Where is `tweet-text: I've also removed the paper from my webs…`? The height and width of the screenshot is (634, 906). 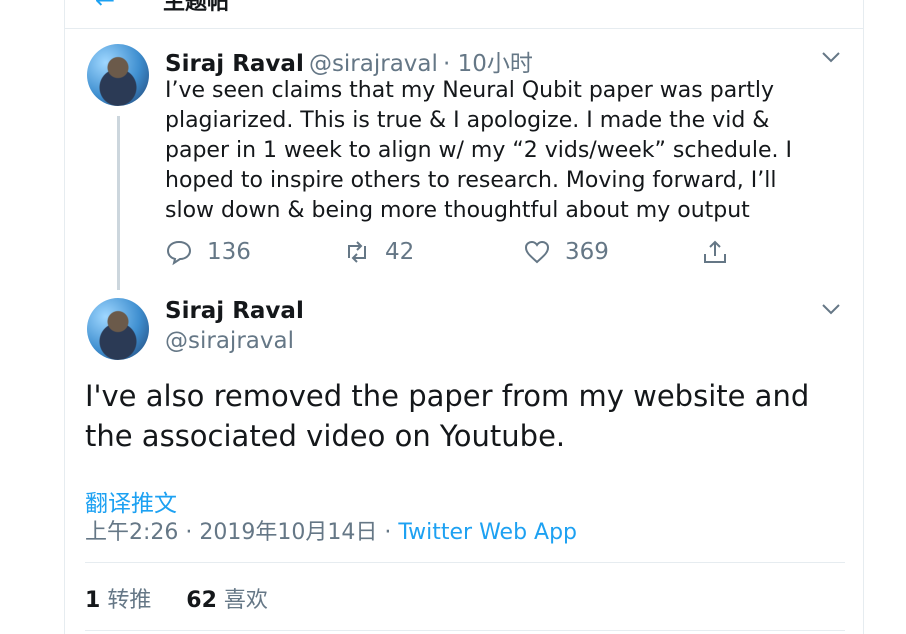
tweet-text: I've also removed the paper from my webs… is located at coordinates (447, 416).